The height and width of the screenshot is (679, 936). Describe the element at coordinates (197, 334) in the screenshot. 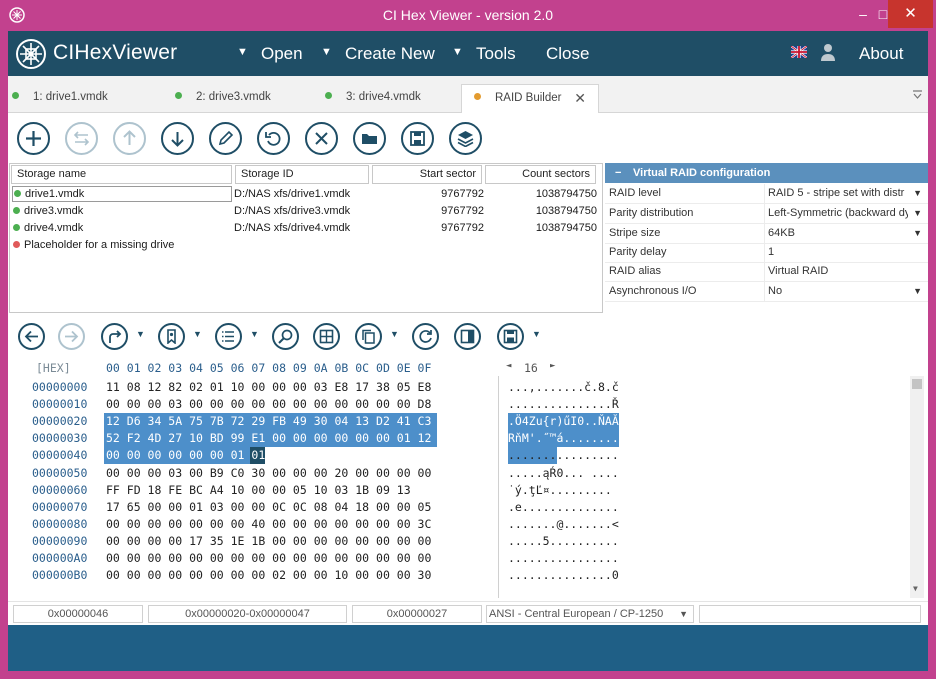

I see `bookmark-dropdown-icon: ▼` at that location.